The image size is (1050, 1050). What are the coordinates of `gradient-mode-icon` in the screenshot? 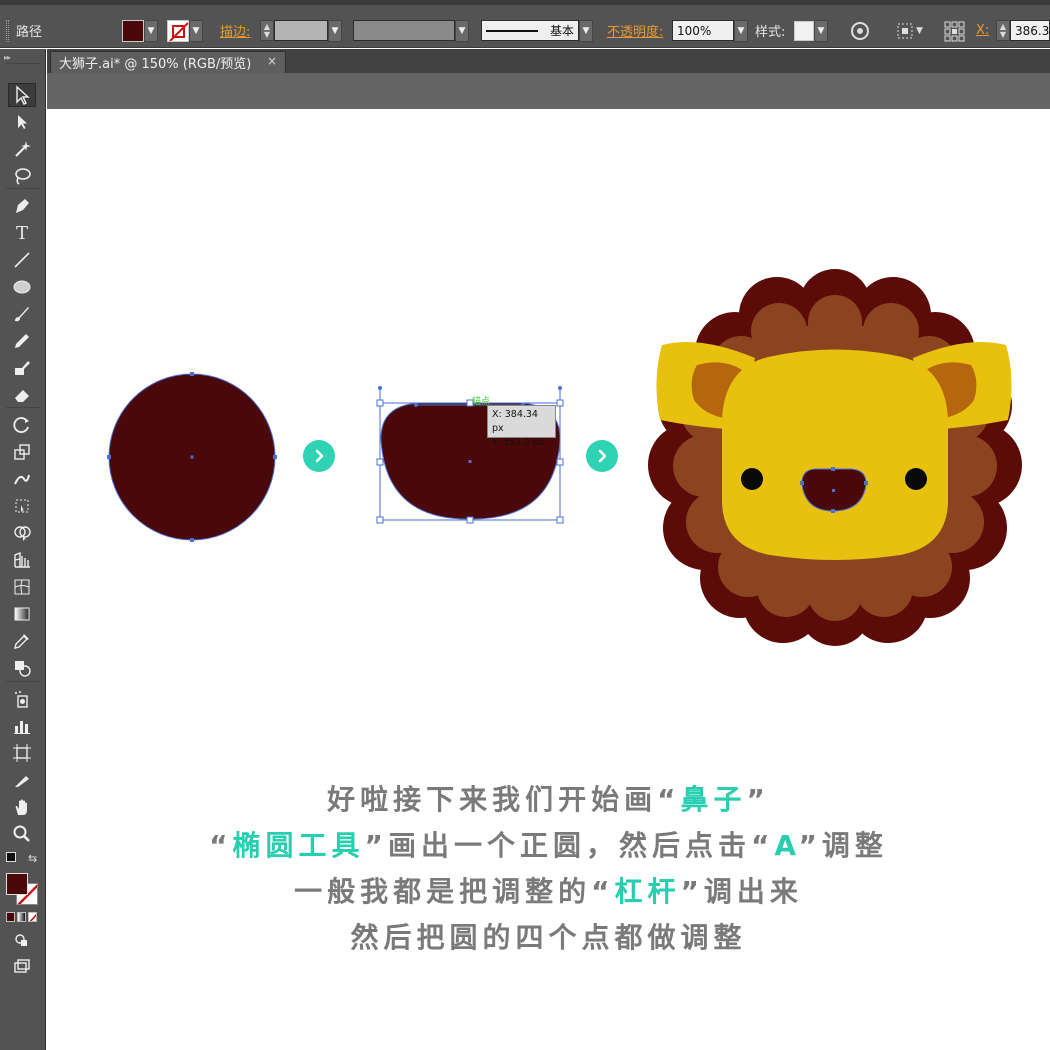 It's located at (21, 917).